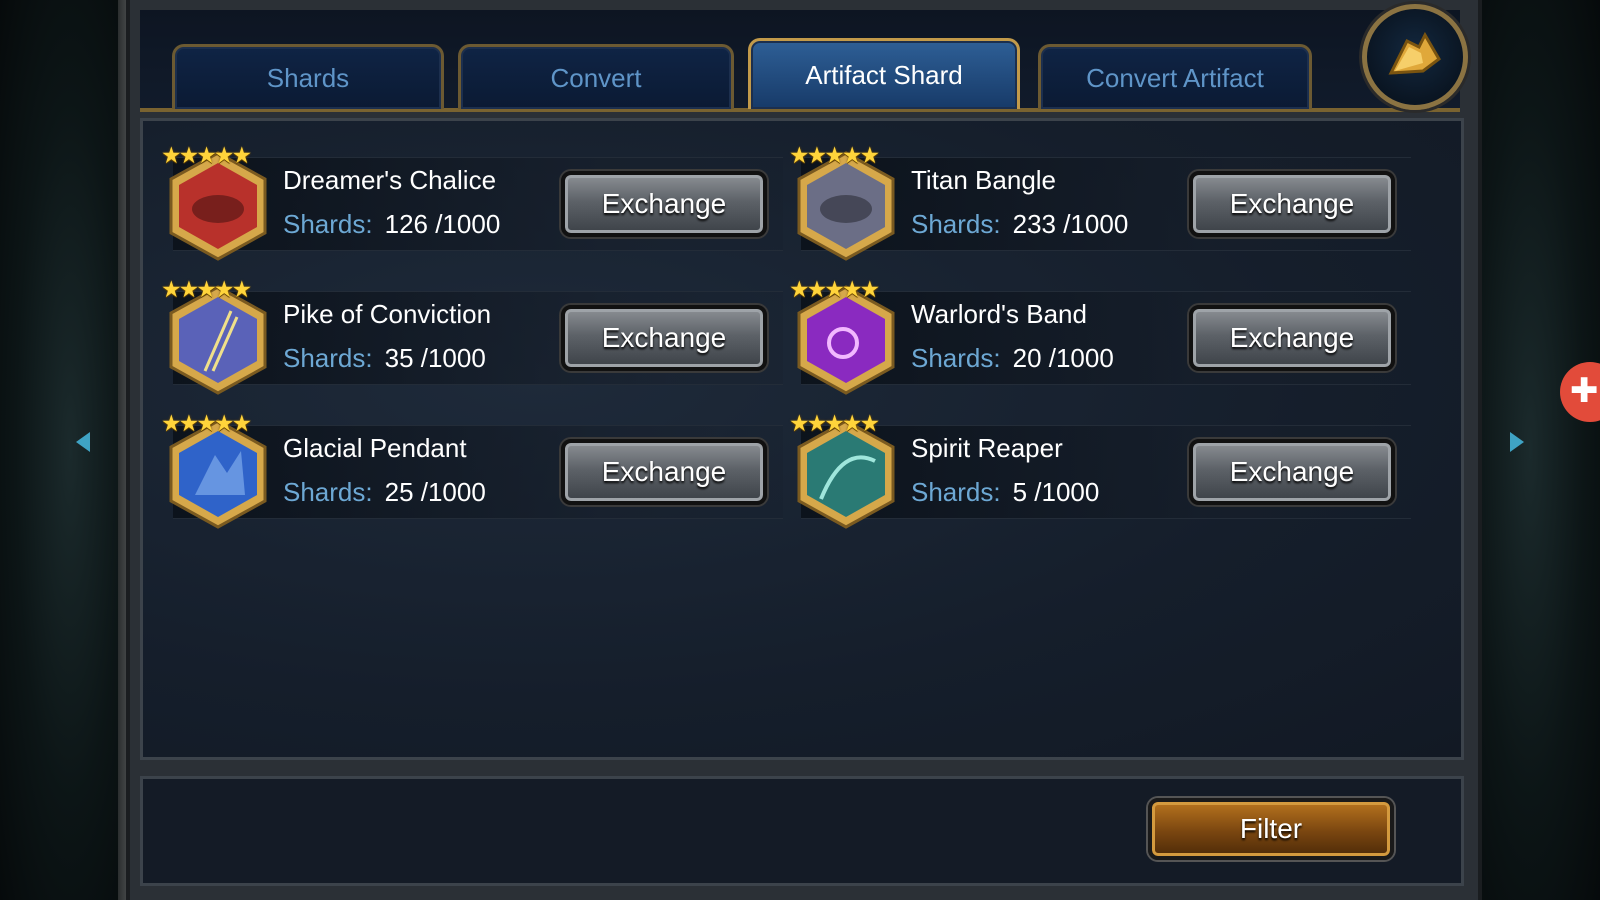 The width and height of the screenshot is (1600, 900). Describe the element at coordinates (435, 492) in the screenshot. I see `shards-value: 25 /1000` at that location.